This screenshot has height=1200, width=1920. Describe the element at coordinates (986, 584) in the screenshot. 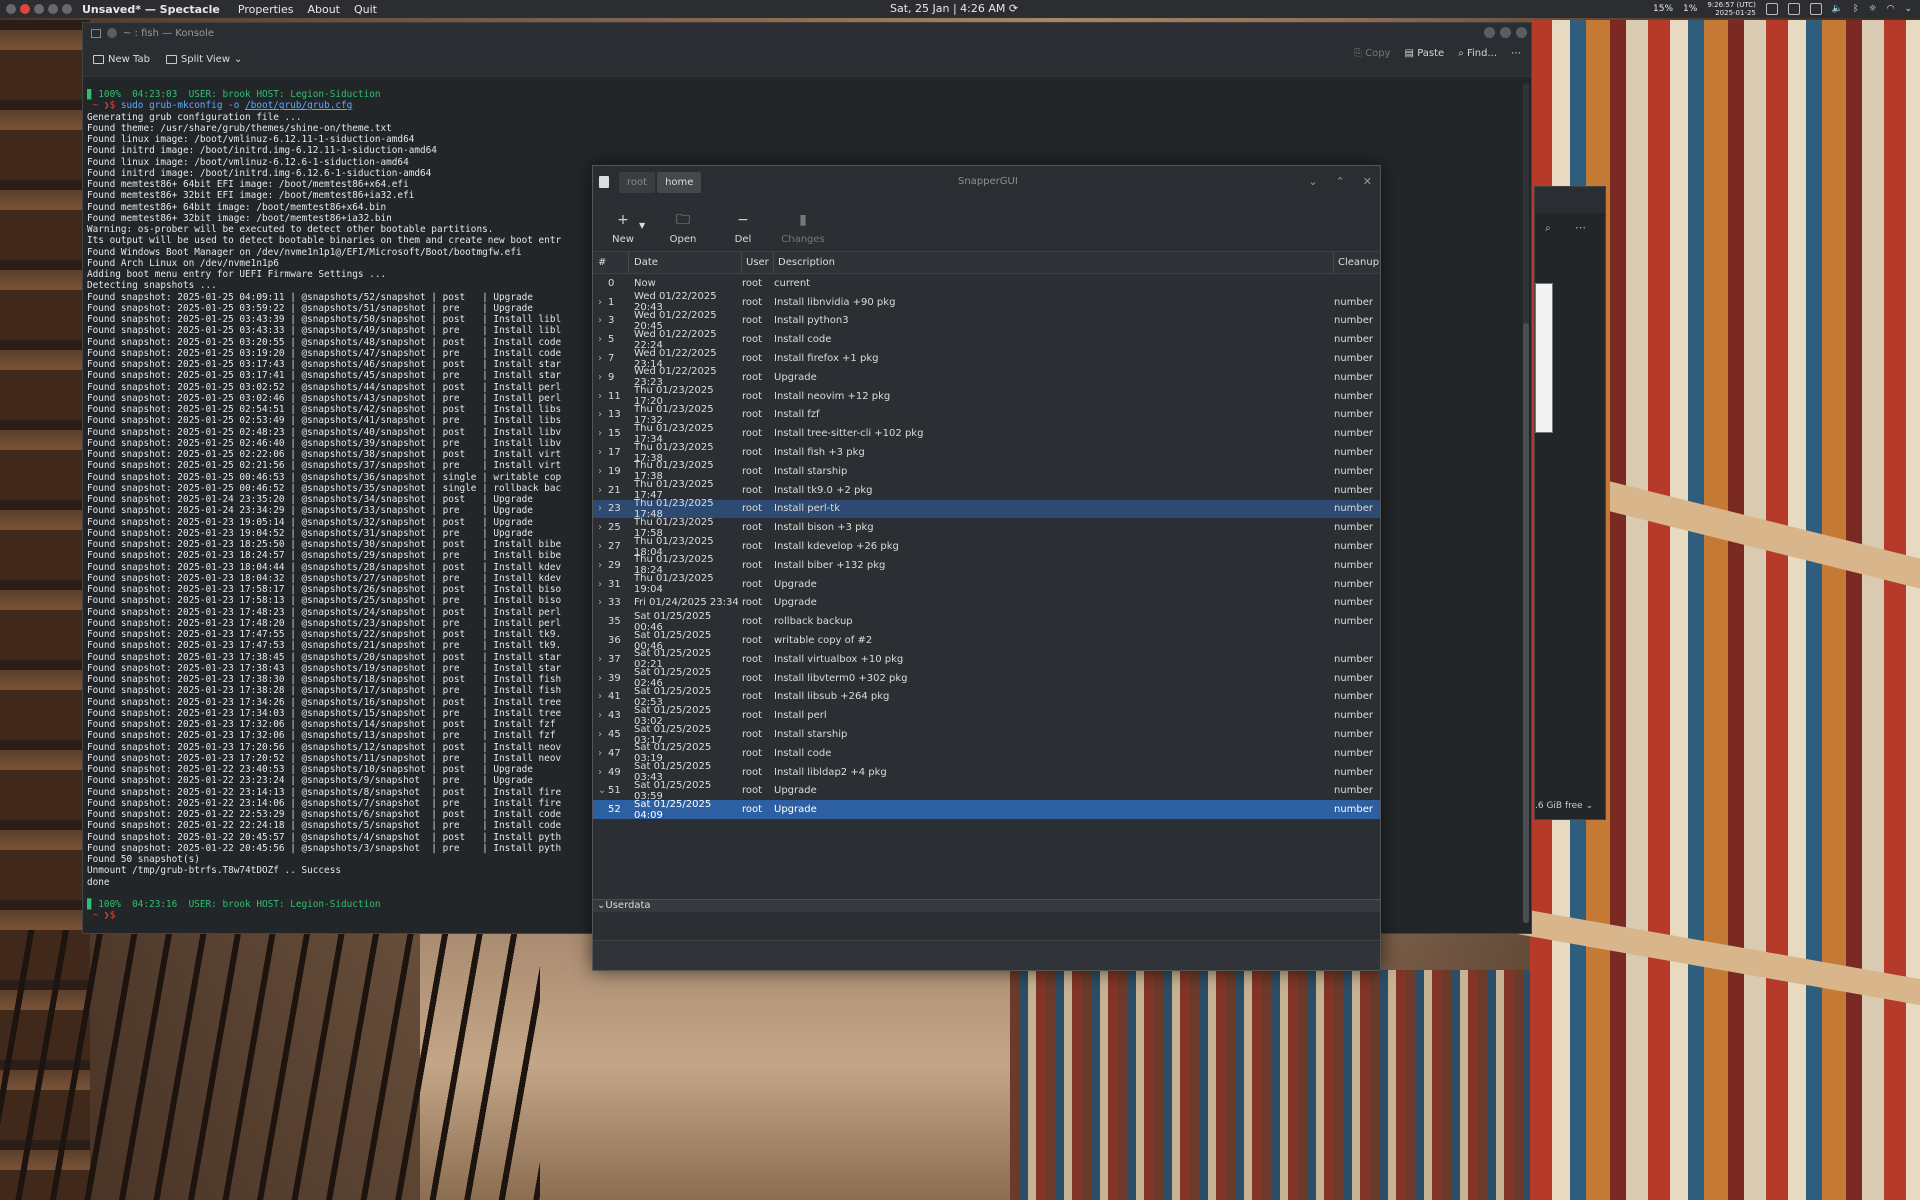

I see `table-row: › 31 Thu 01/23/2025 19:04 root Upgrade number` at that location.